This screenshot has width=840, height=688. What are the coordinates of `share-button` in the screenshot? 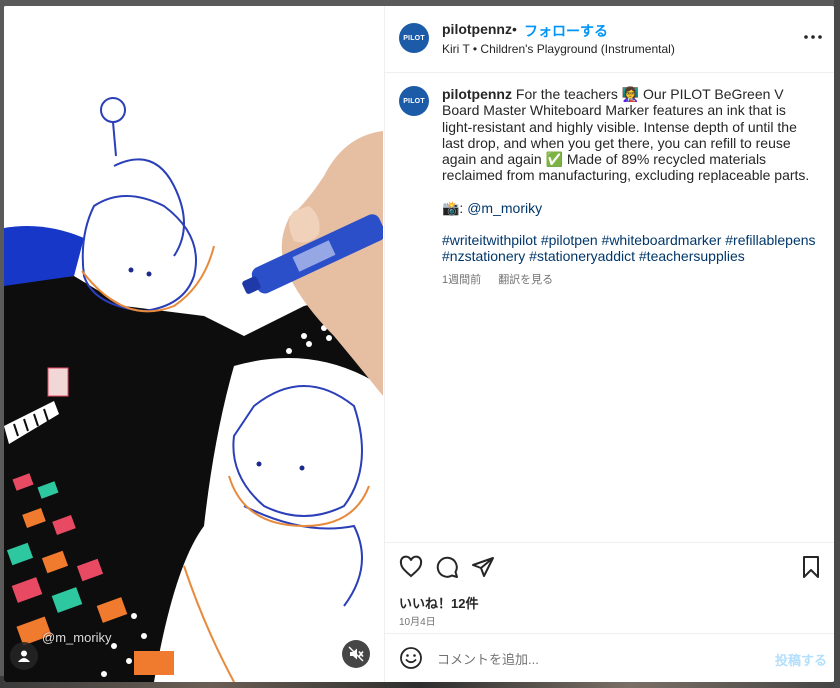 It's located at (484, 568).